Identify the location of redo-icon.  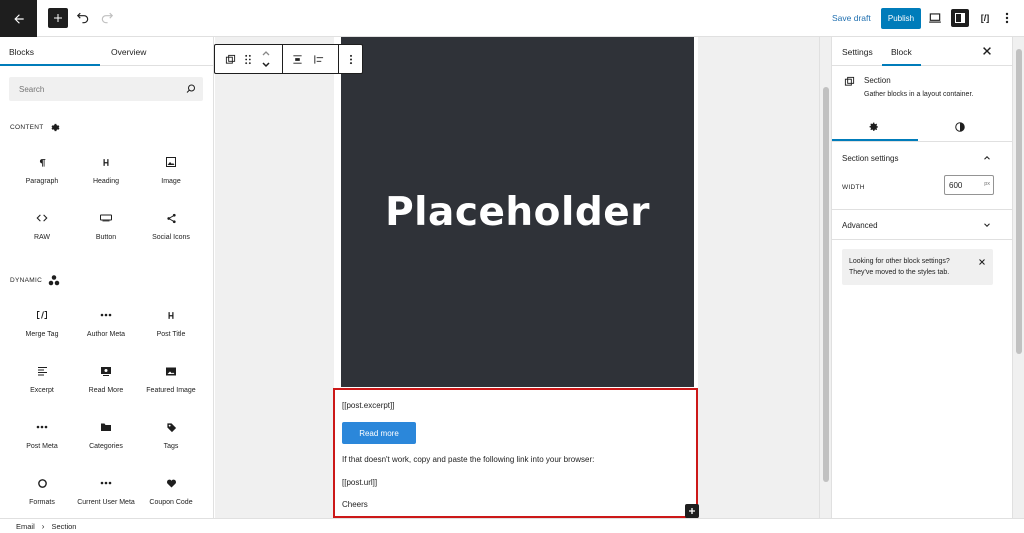
(107, 18).